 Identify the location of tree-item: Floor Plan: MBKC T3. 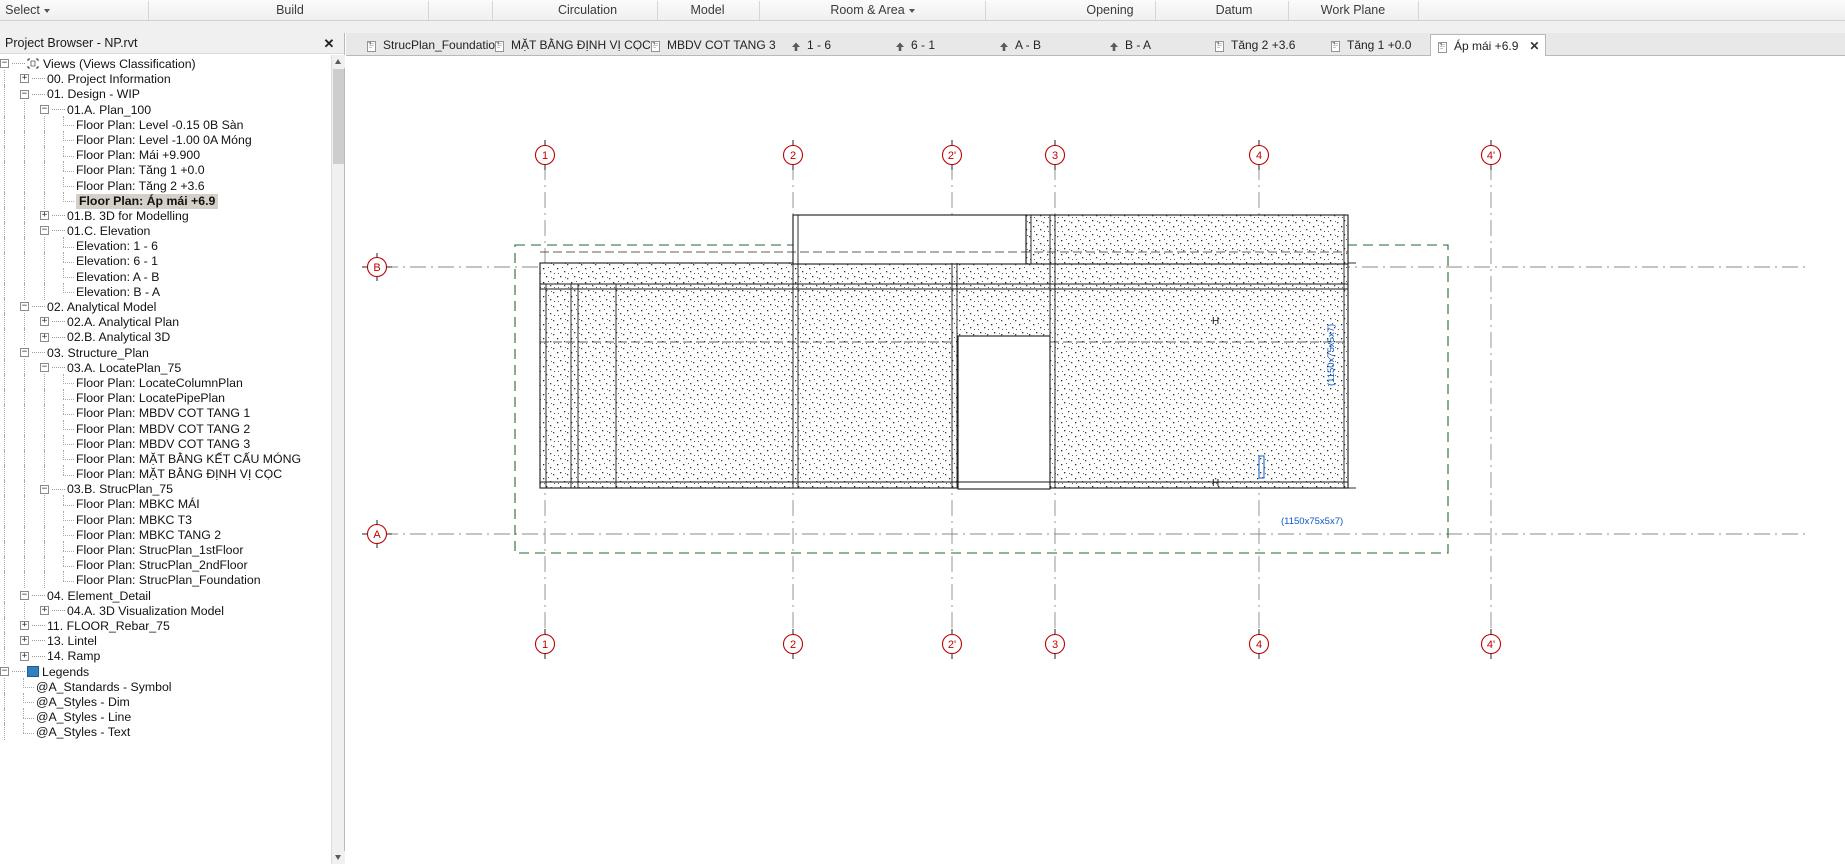
(165, 519).